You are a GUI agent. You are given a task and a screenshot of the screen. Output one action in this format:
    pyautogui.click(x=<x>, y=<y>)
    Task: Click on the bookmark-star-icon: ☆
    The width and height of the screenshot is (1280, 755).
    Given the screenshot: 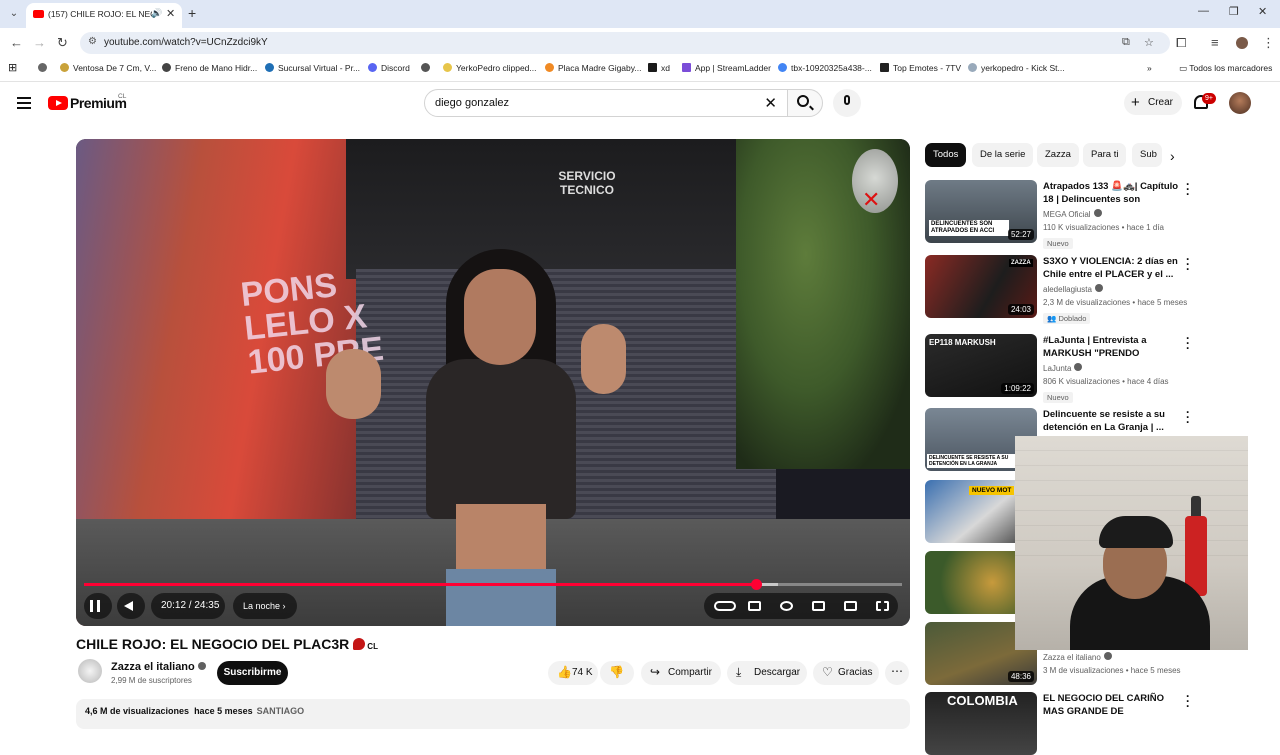 What is the action you would take?
    pyautogui.click(x=1149, y=42)
    